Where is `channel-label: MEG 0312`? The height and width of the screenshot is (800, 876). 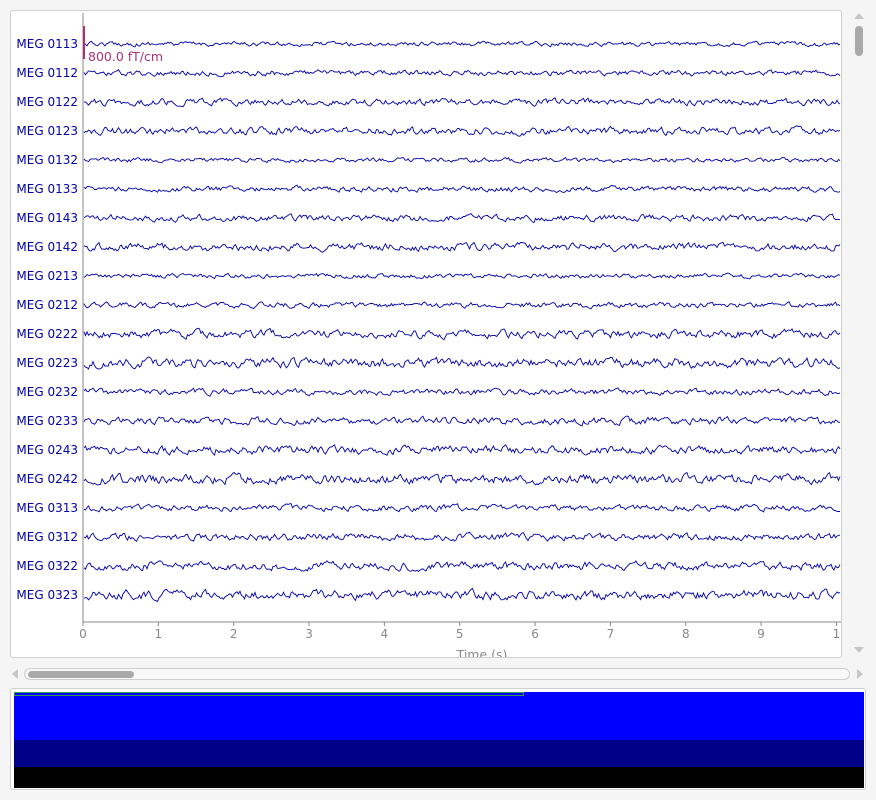
channel-label: MEG 0312 is located at coordinates (47, 537).